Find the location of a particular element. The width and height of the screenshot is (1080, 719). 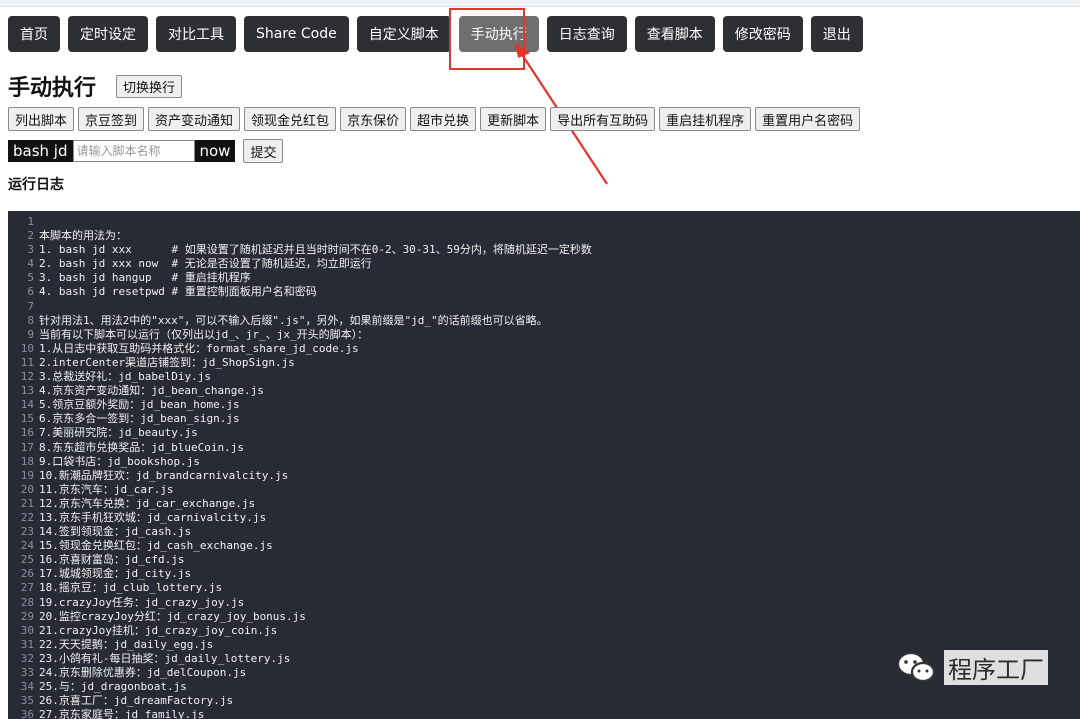

nav-item-9: 退出 is located at coordinates (836, 34).